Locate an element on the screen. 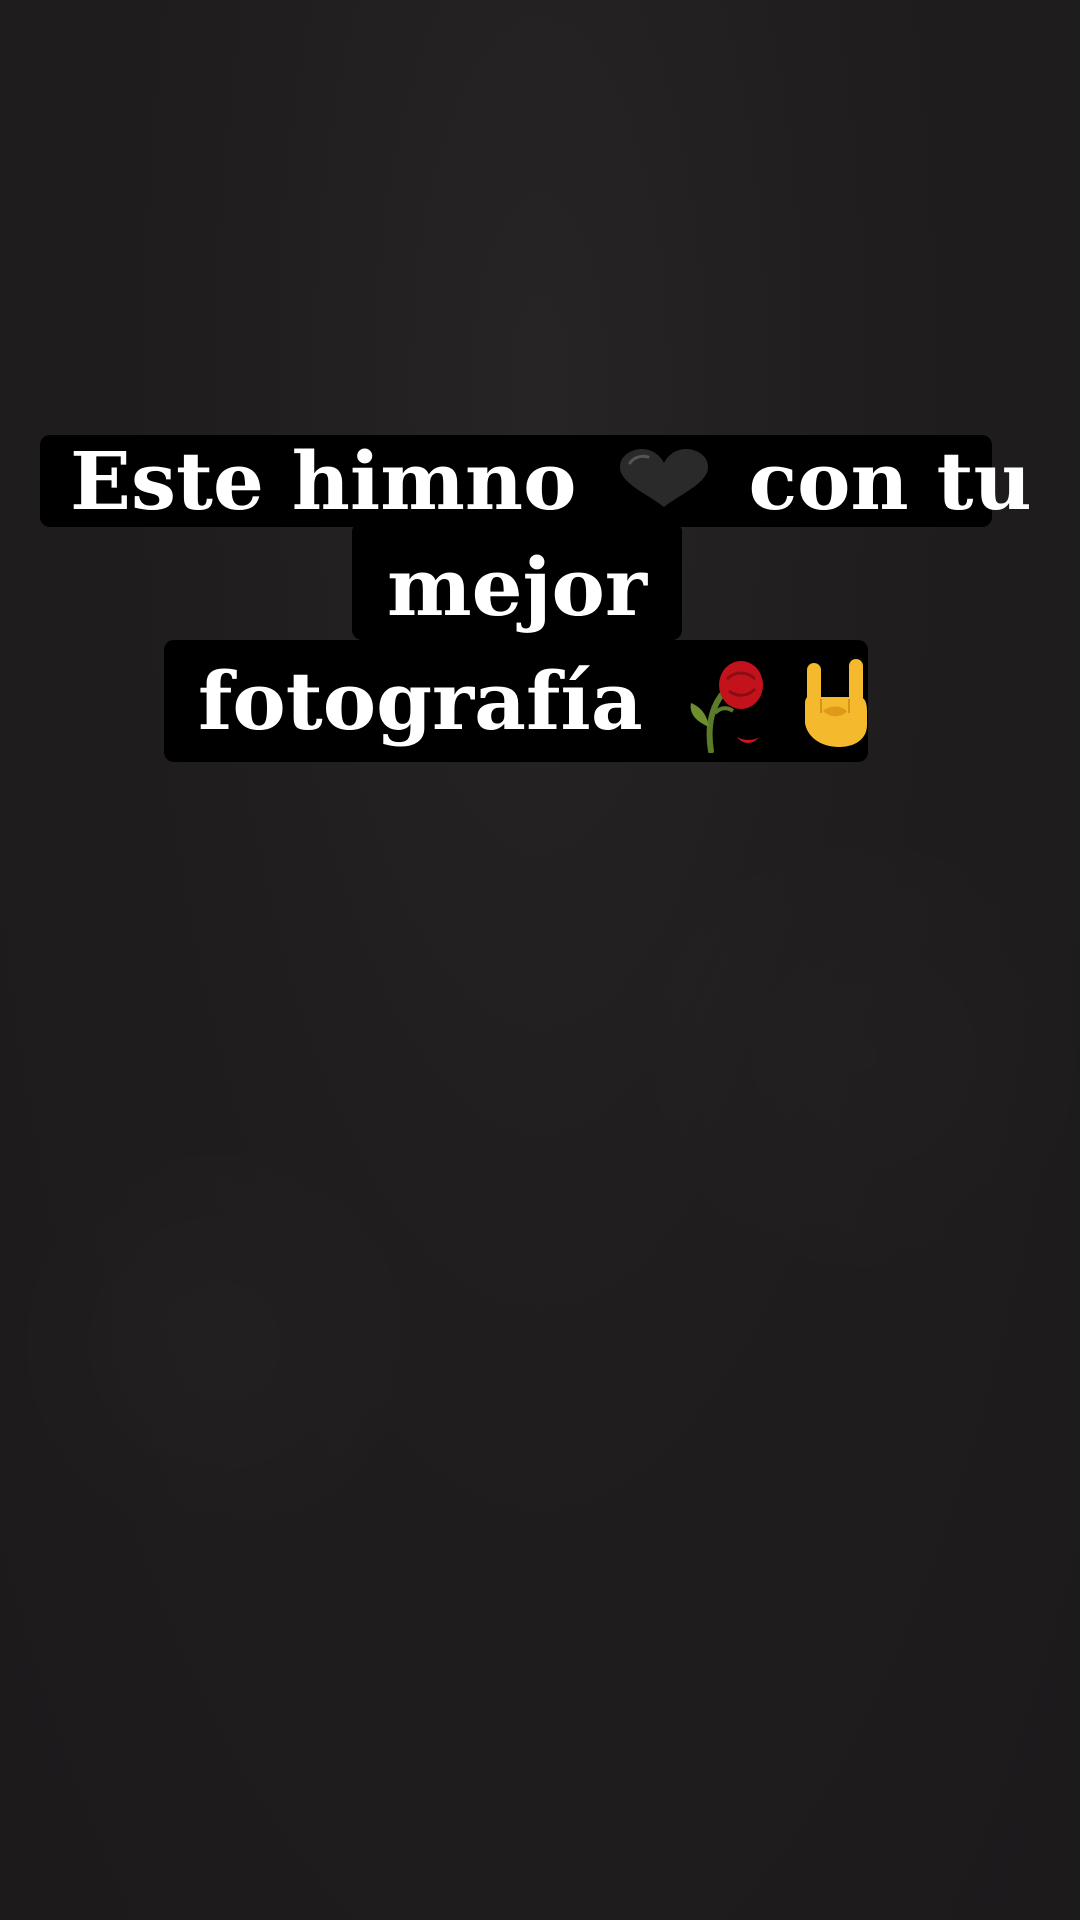  caption-text-este-himno: Este himno is located at coordinates (323, 481).